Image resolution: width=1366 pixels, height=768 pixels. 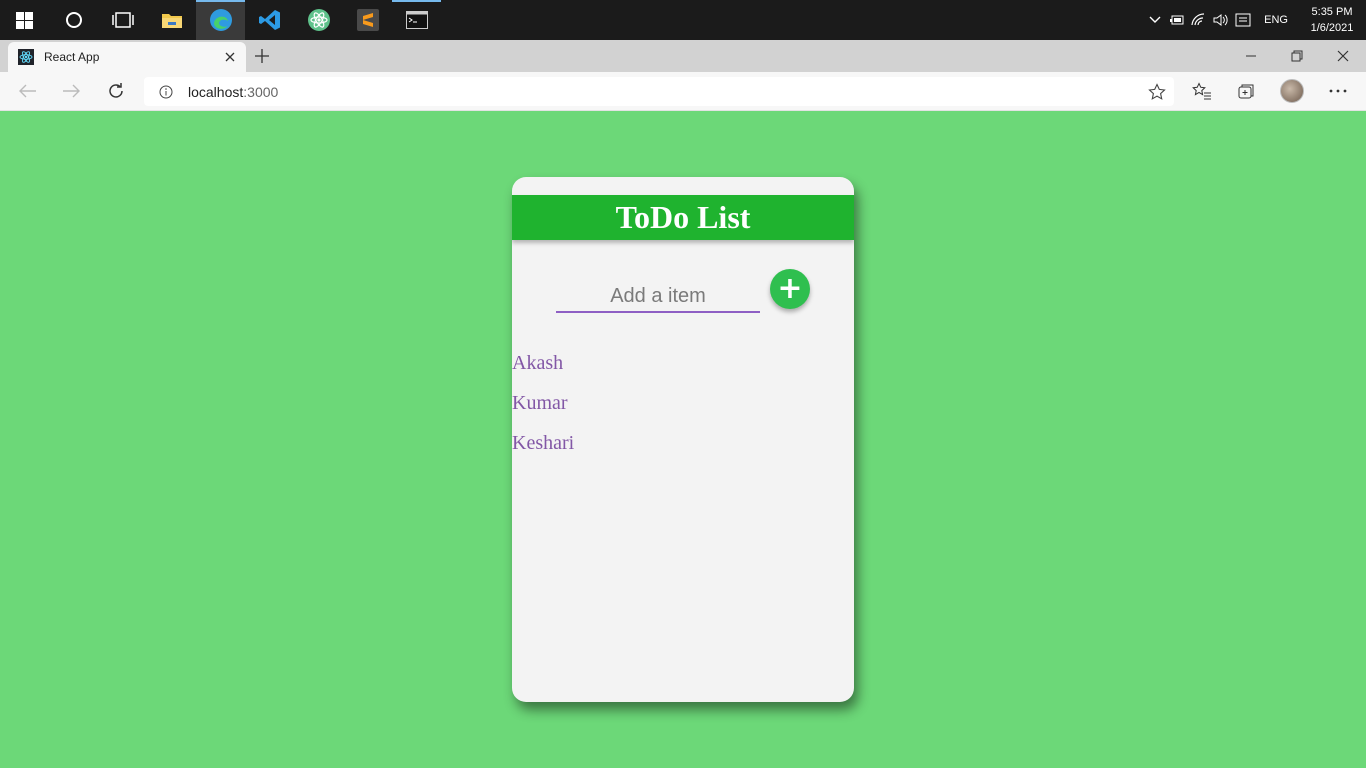 What do you see at coordinates (220, 20) in the screenshot?
I see `edge-icon` at bounding box center [220, 20].